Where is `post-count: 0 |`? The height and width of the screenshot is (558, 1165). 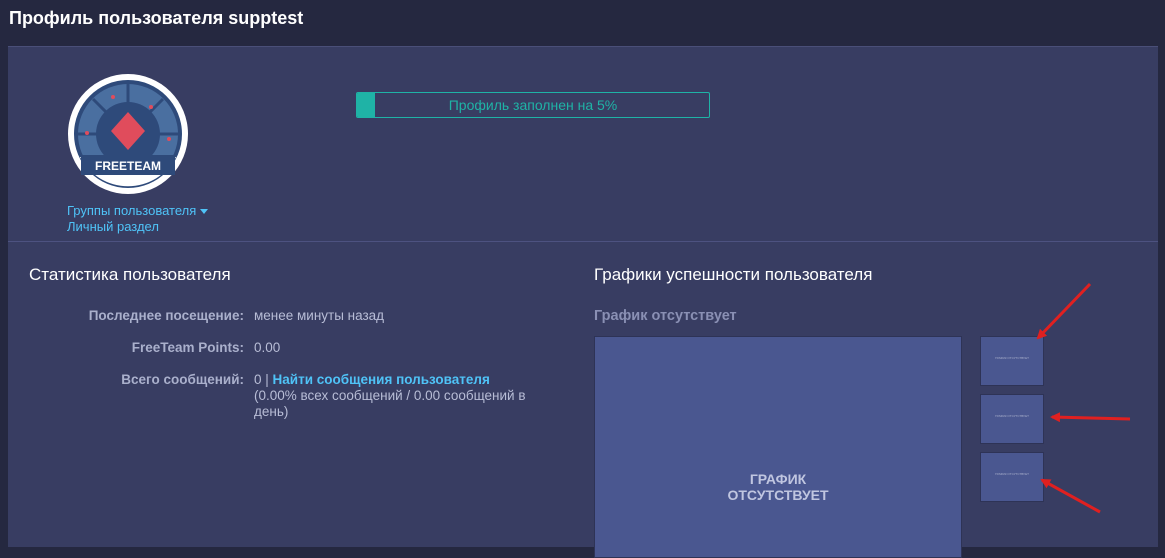
post-count: 0 | is located at coordinates (263, 379).